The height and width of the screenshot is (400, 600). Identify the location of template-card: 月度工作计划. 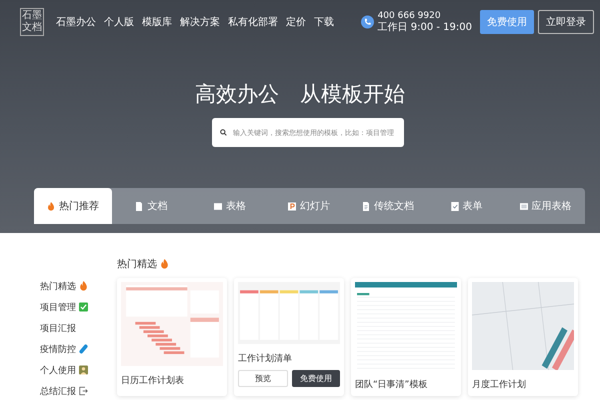
(523, 337).